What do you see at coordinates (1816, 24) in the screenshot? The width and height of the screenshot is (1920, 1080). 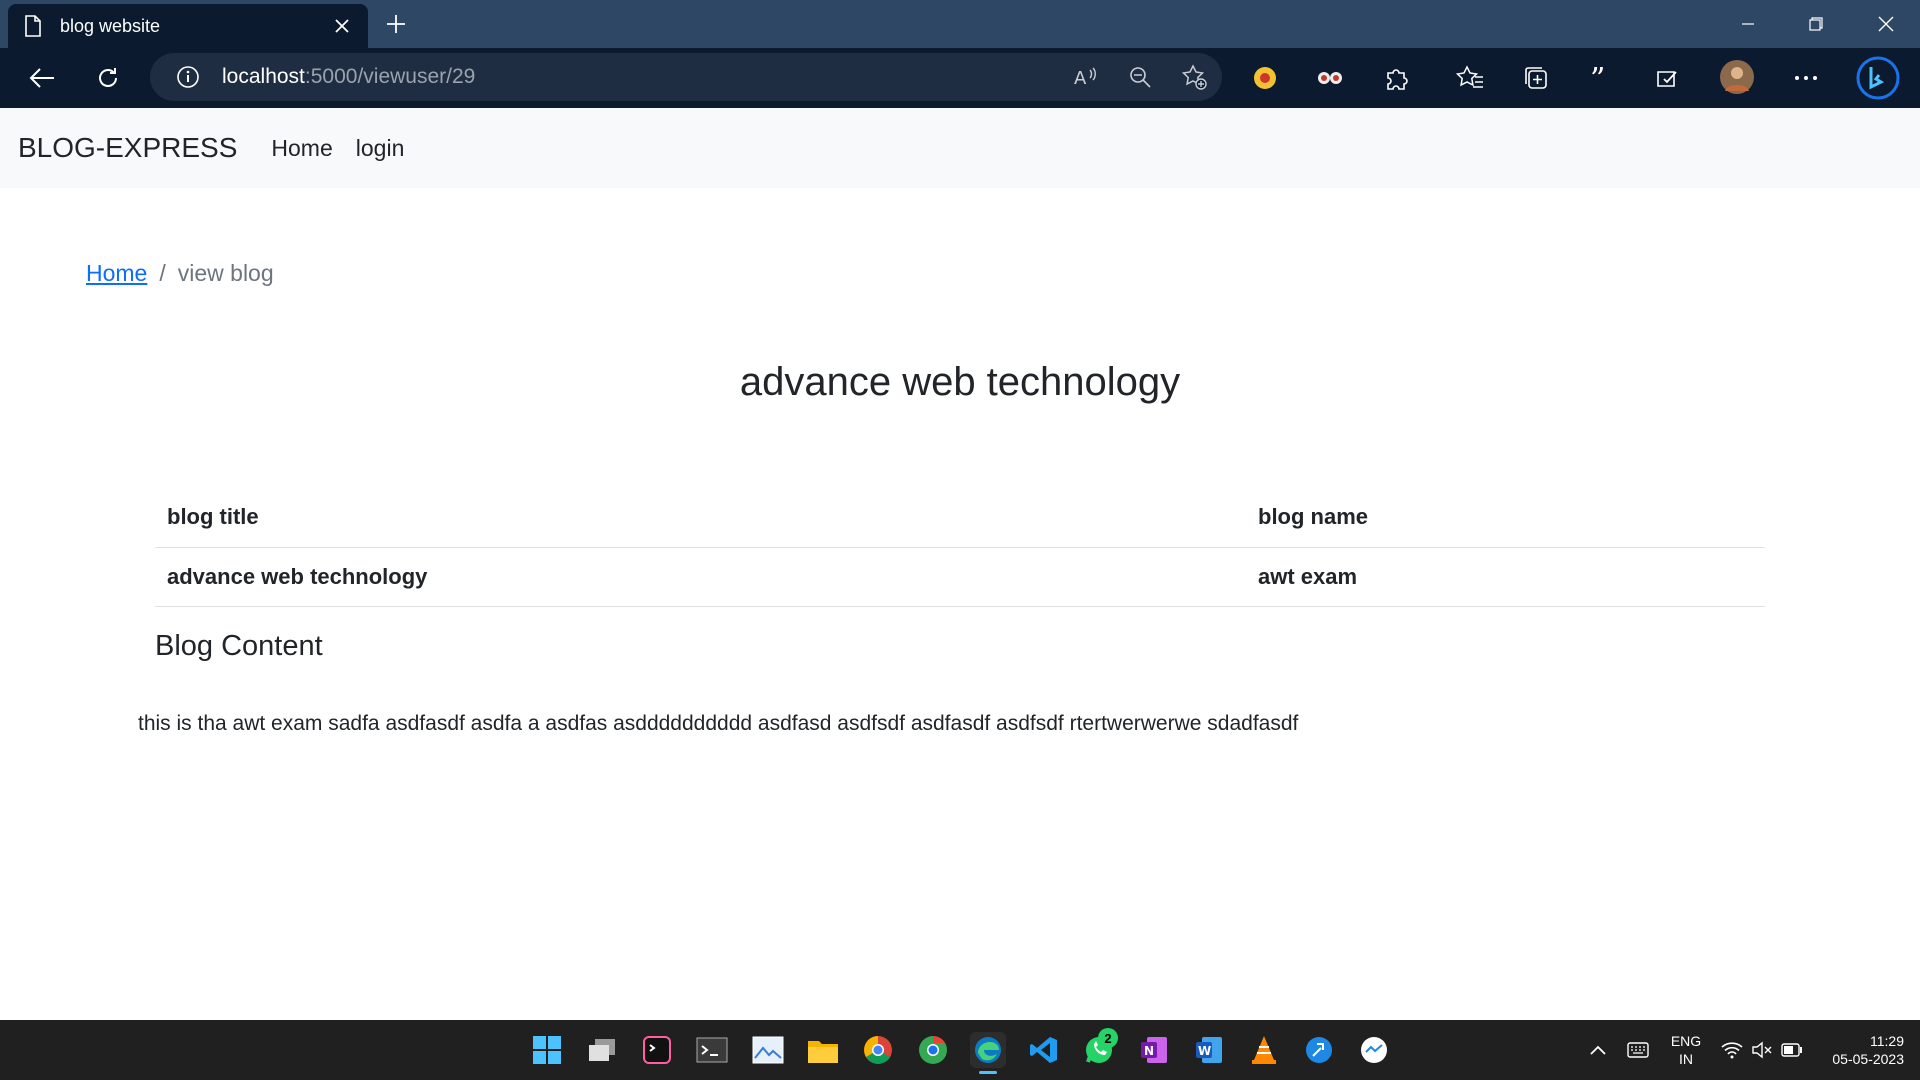 I see `restore-button` at bounding box center [1816, 24].